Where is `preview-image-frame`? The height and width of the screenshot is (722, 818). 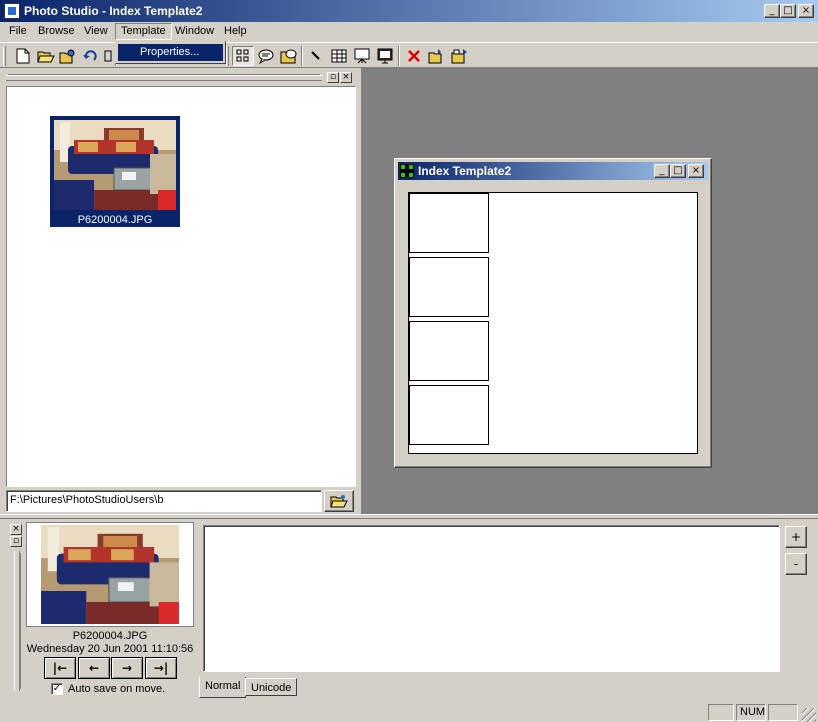 preview-image-frame is located at coordinates (110, 574).